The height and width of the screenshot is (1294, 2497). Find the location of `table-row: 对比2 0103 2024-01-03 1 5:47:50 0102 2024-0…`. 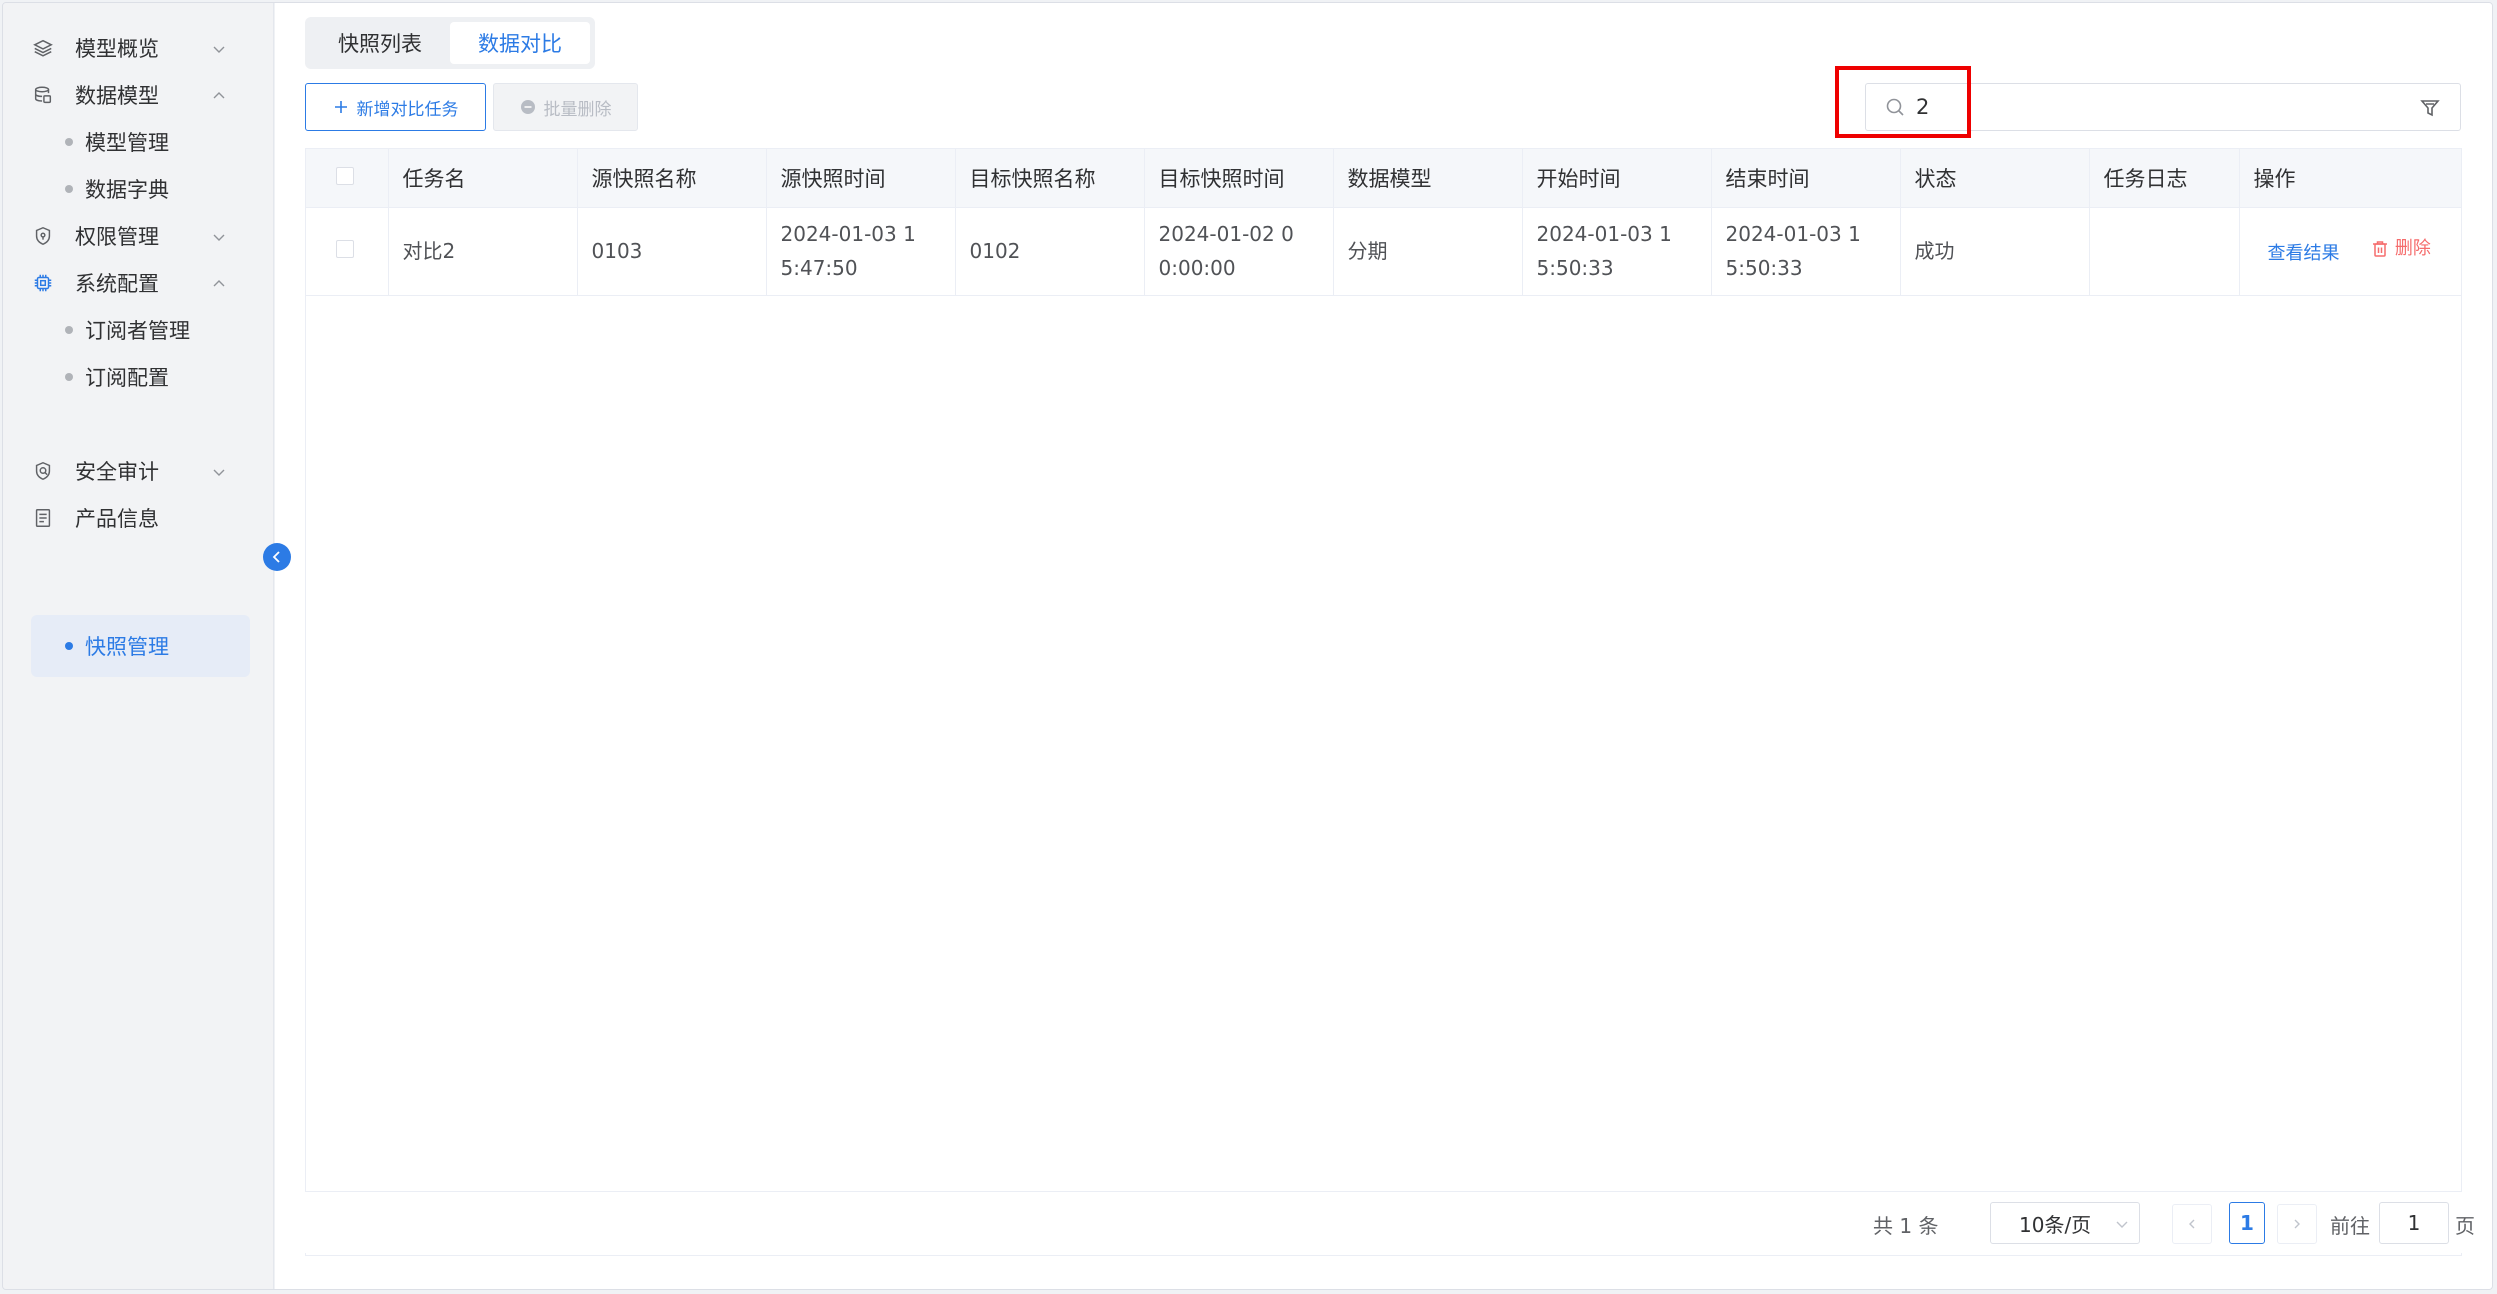

table-row: 对比2 0103 2024-01-03 1 5:47:50 0102 2024-0… is located at coordinates (1383, 251).